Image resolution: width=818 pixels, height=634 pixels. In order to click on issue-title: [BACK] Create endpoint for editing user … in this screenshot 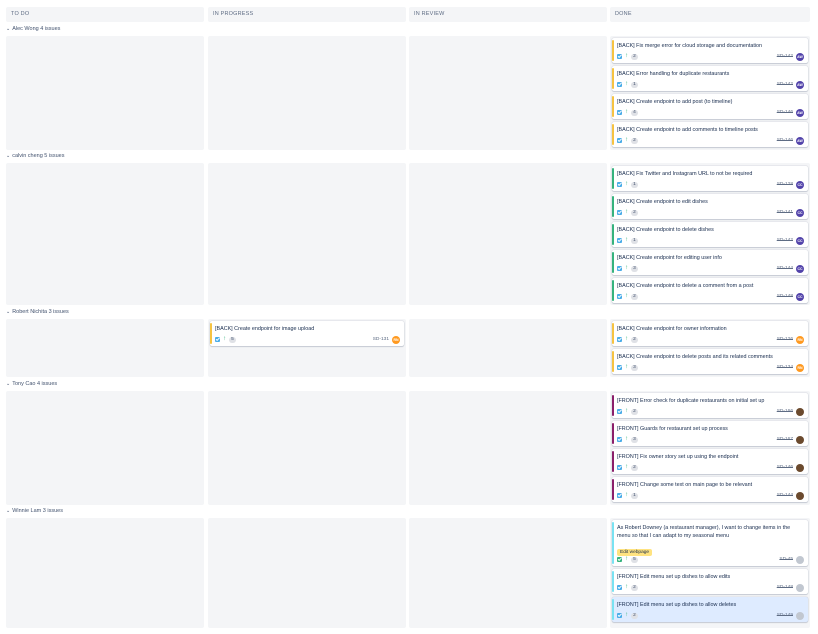, I will do `click(669, 258)`.